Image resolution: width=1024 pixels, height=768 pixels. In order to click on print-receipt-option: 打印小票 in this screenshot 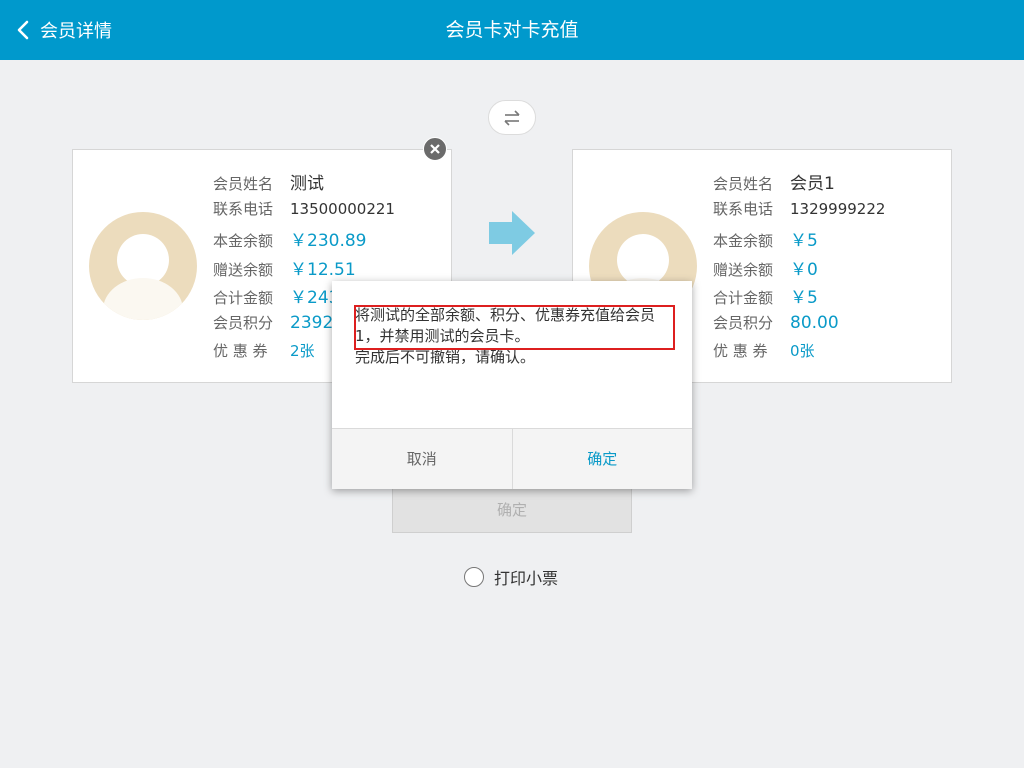, I will do `click(511, 577)`.